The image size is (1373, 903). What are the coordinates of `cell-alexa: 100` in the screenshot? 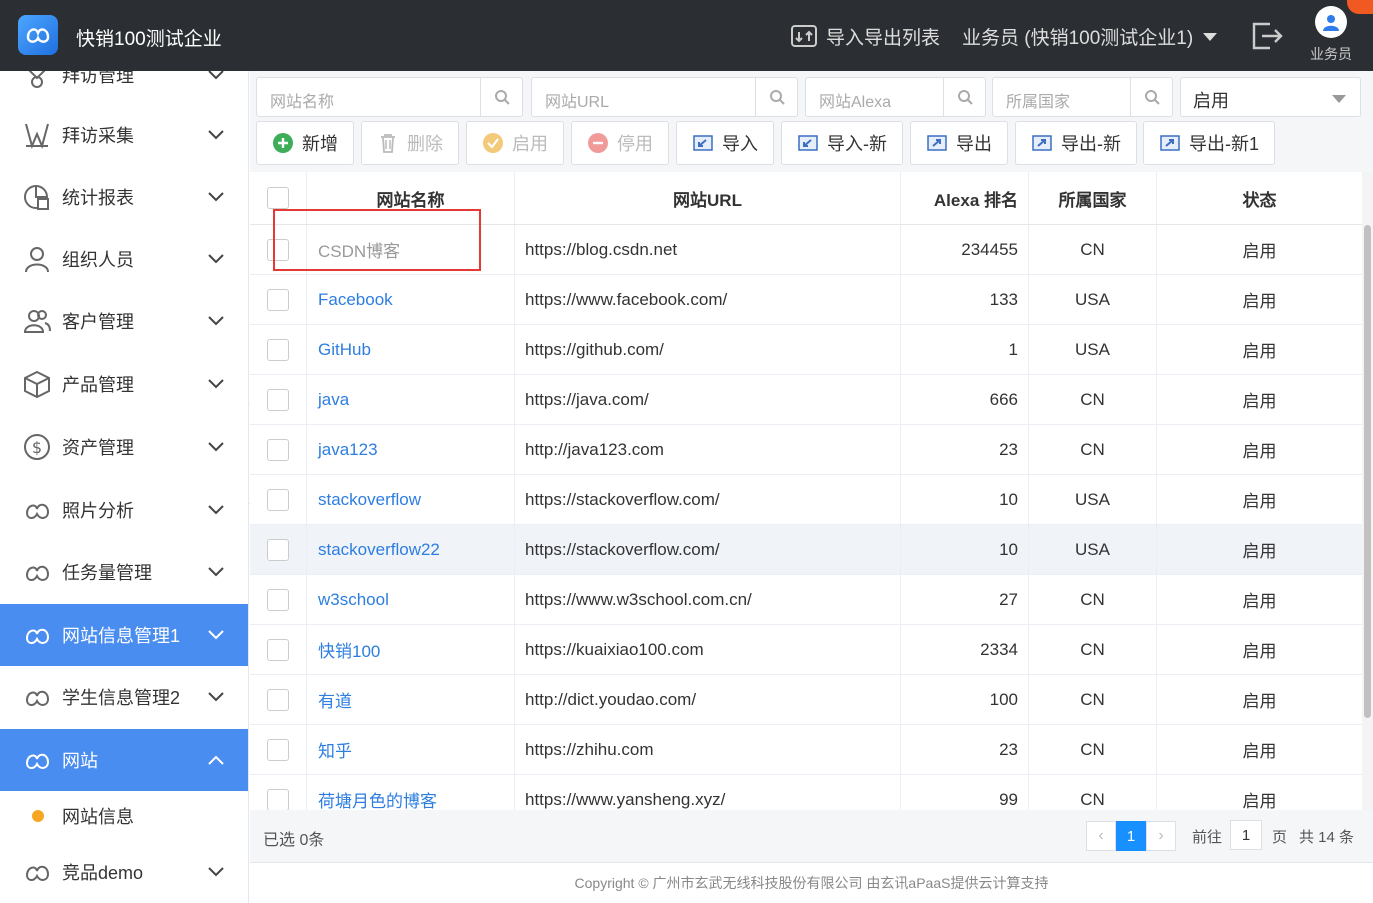 It's located at (965, 699).